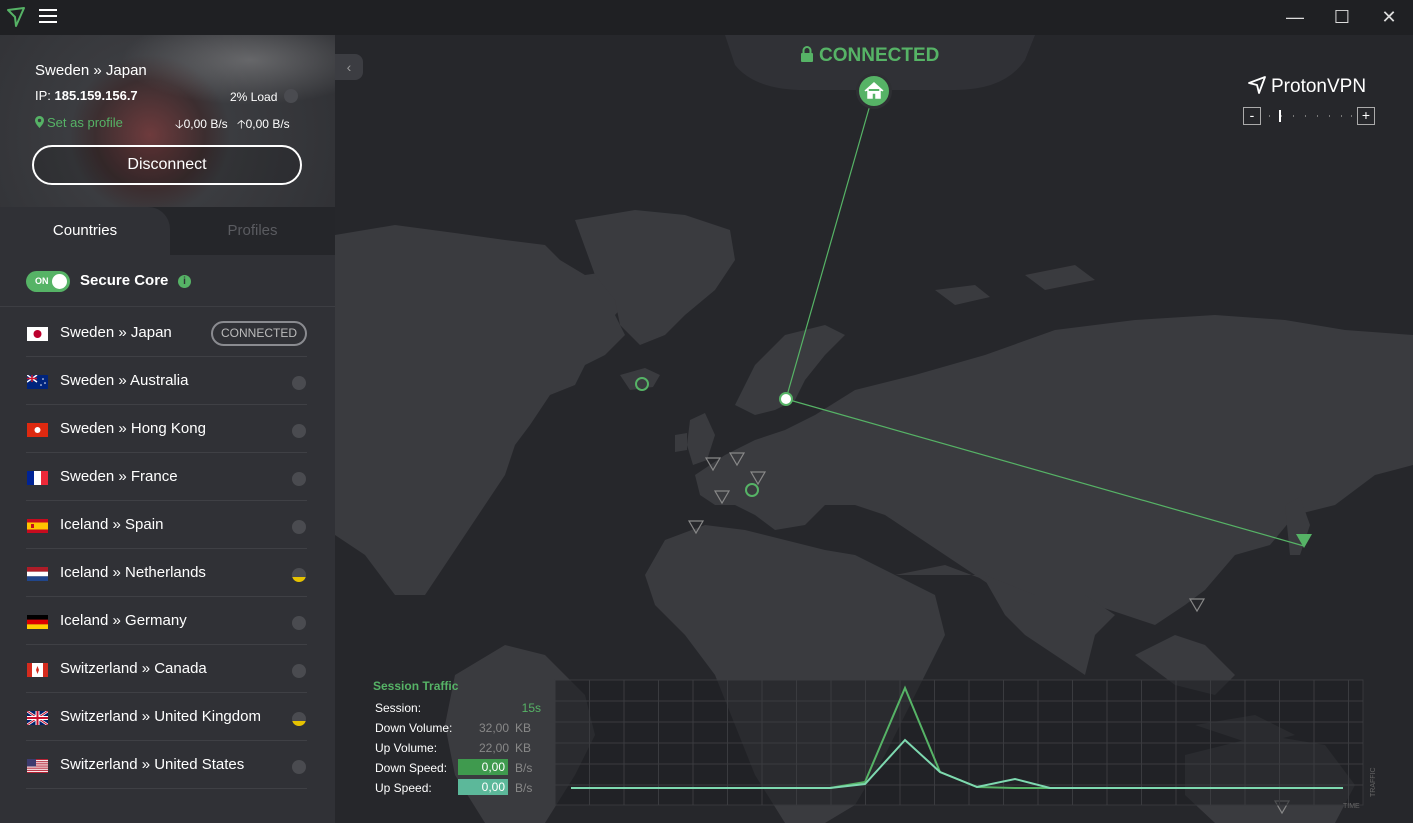 Image resolution: width=1413 pixels, height=823 pixels. I want to click on brand-logo: ProtonVPN, so click(1306, 86).